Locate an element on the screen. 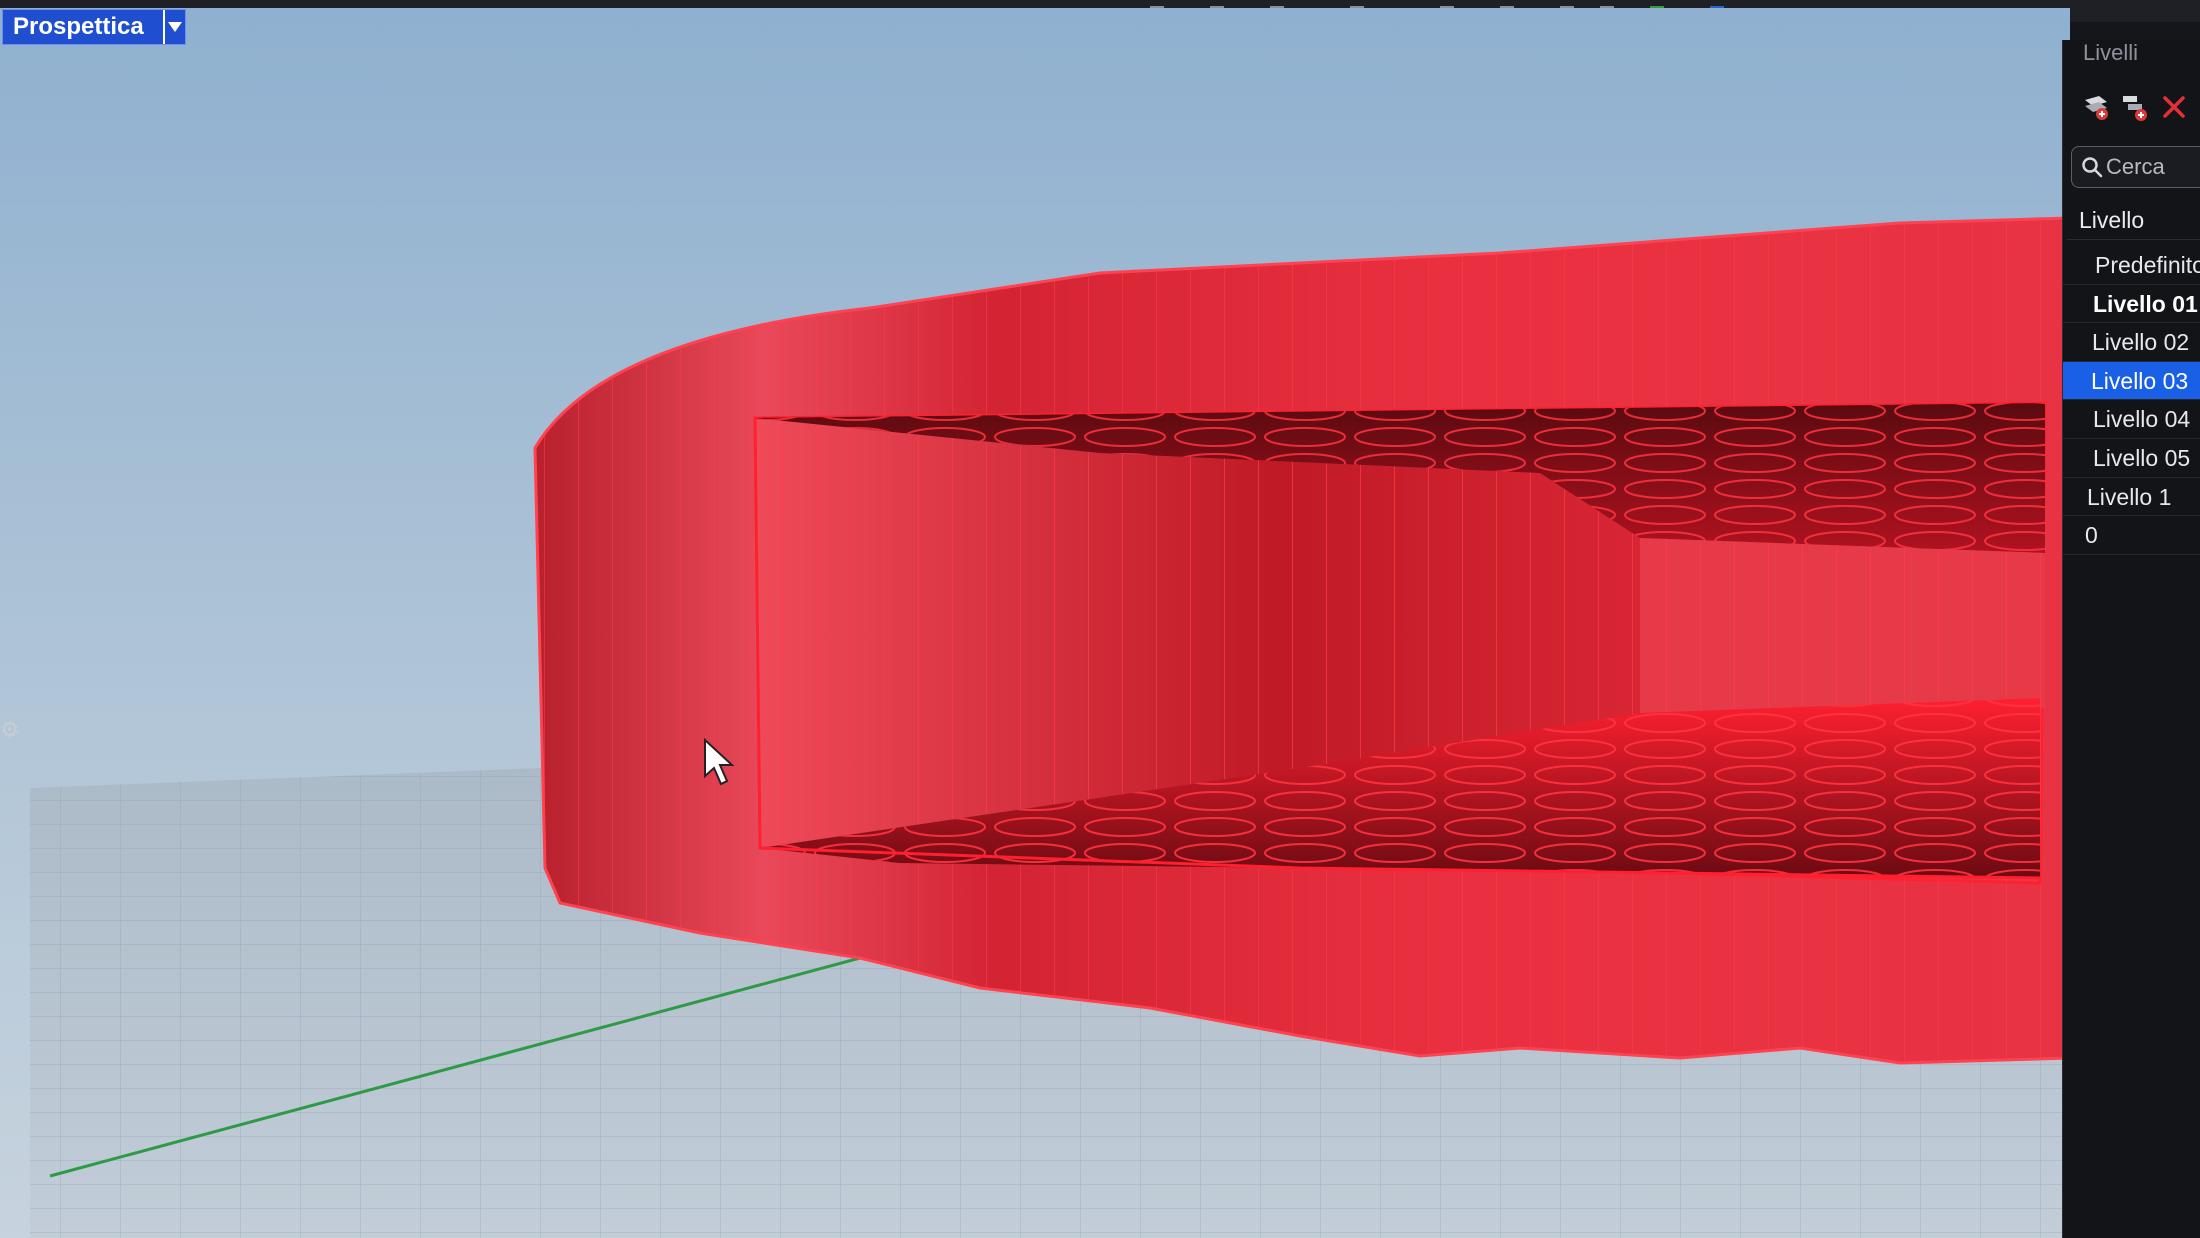 Image resolution: width=2200 pixels, height=1238 pixels. layer-row-livello-03: Livello 03 is located at coordinates (2131, 381).